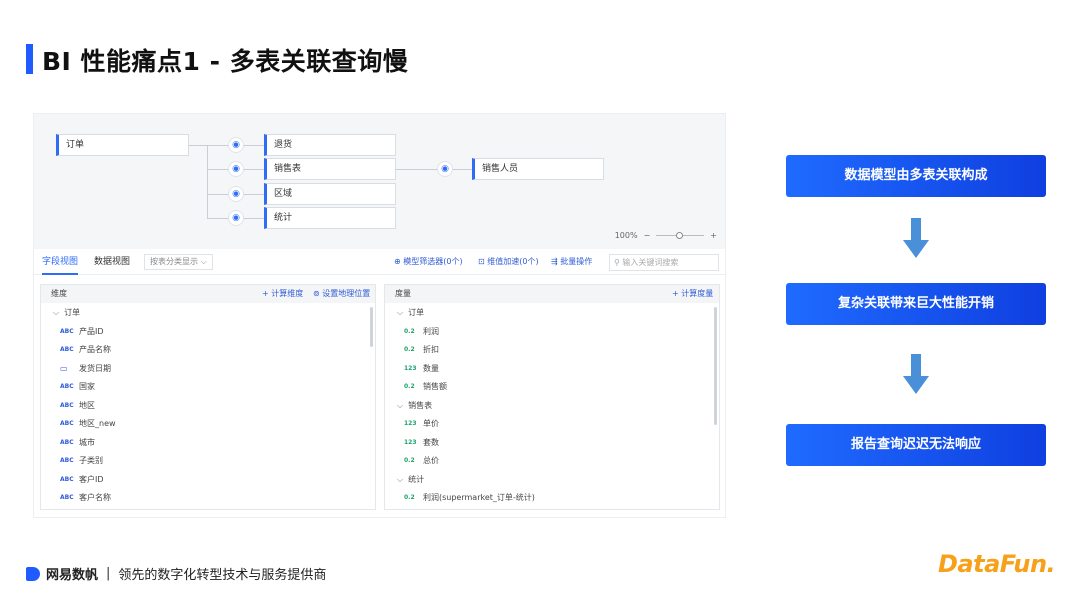 The image size is (1080, 608). I want to click on zoom-control: 100% − +, so click(666, 235).